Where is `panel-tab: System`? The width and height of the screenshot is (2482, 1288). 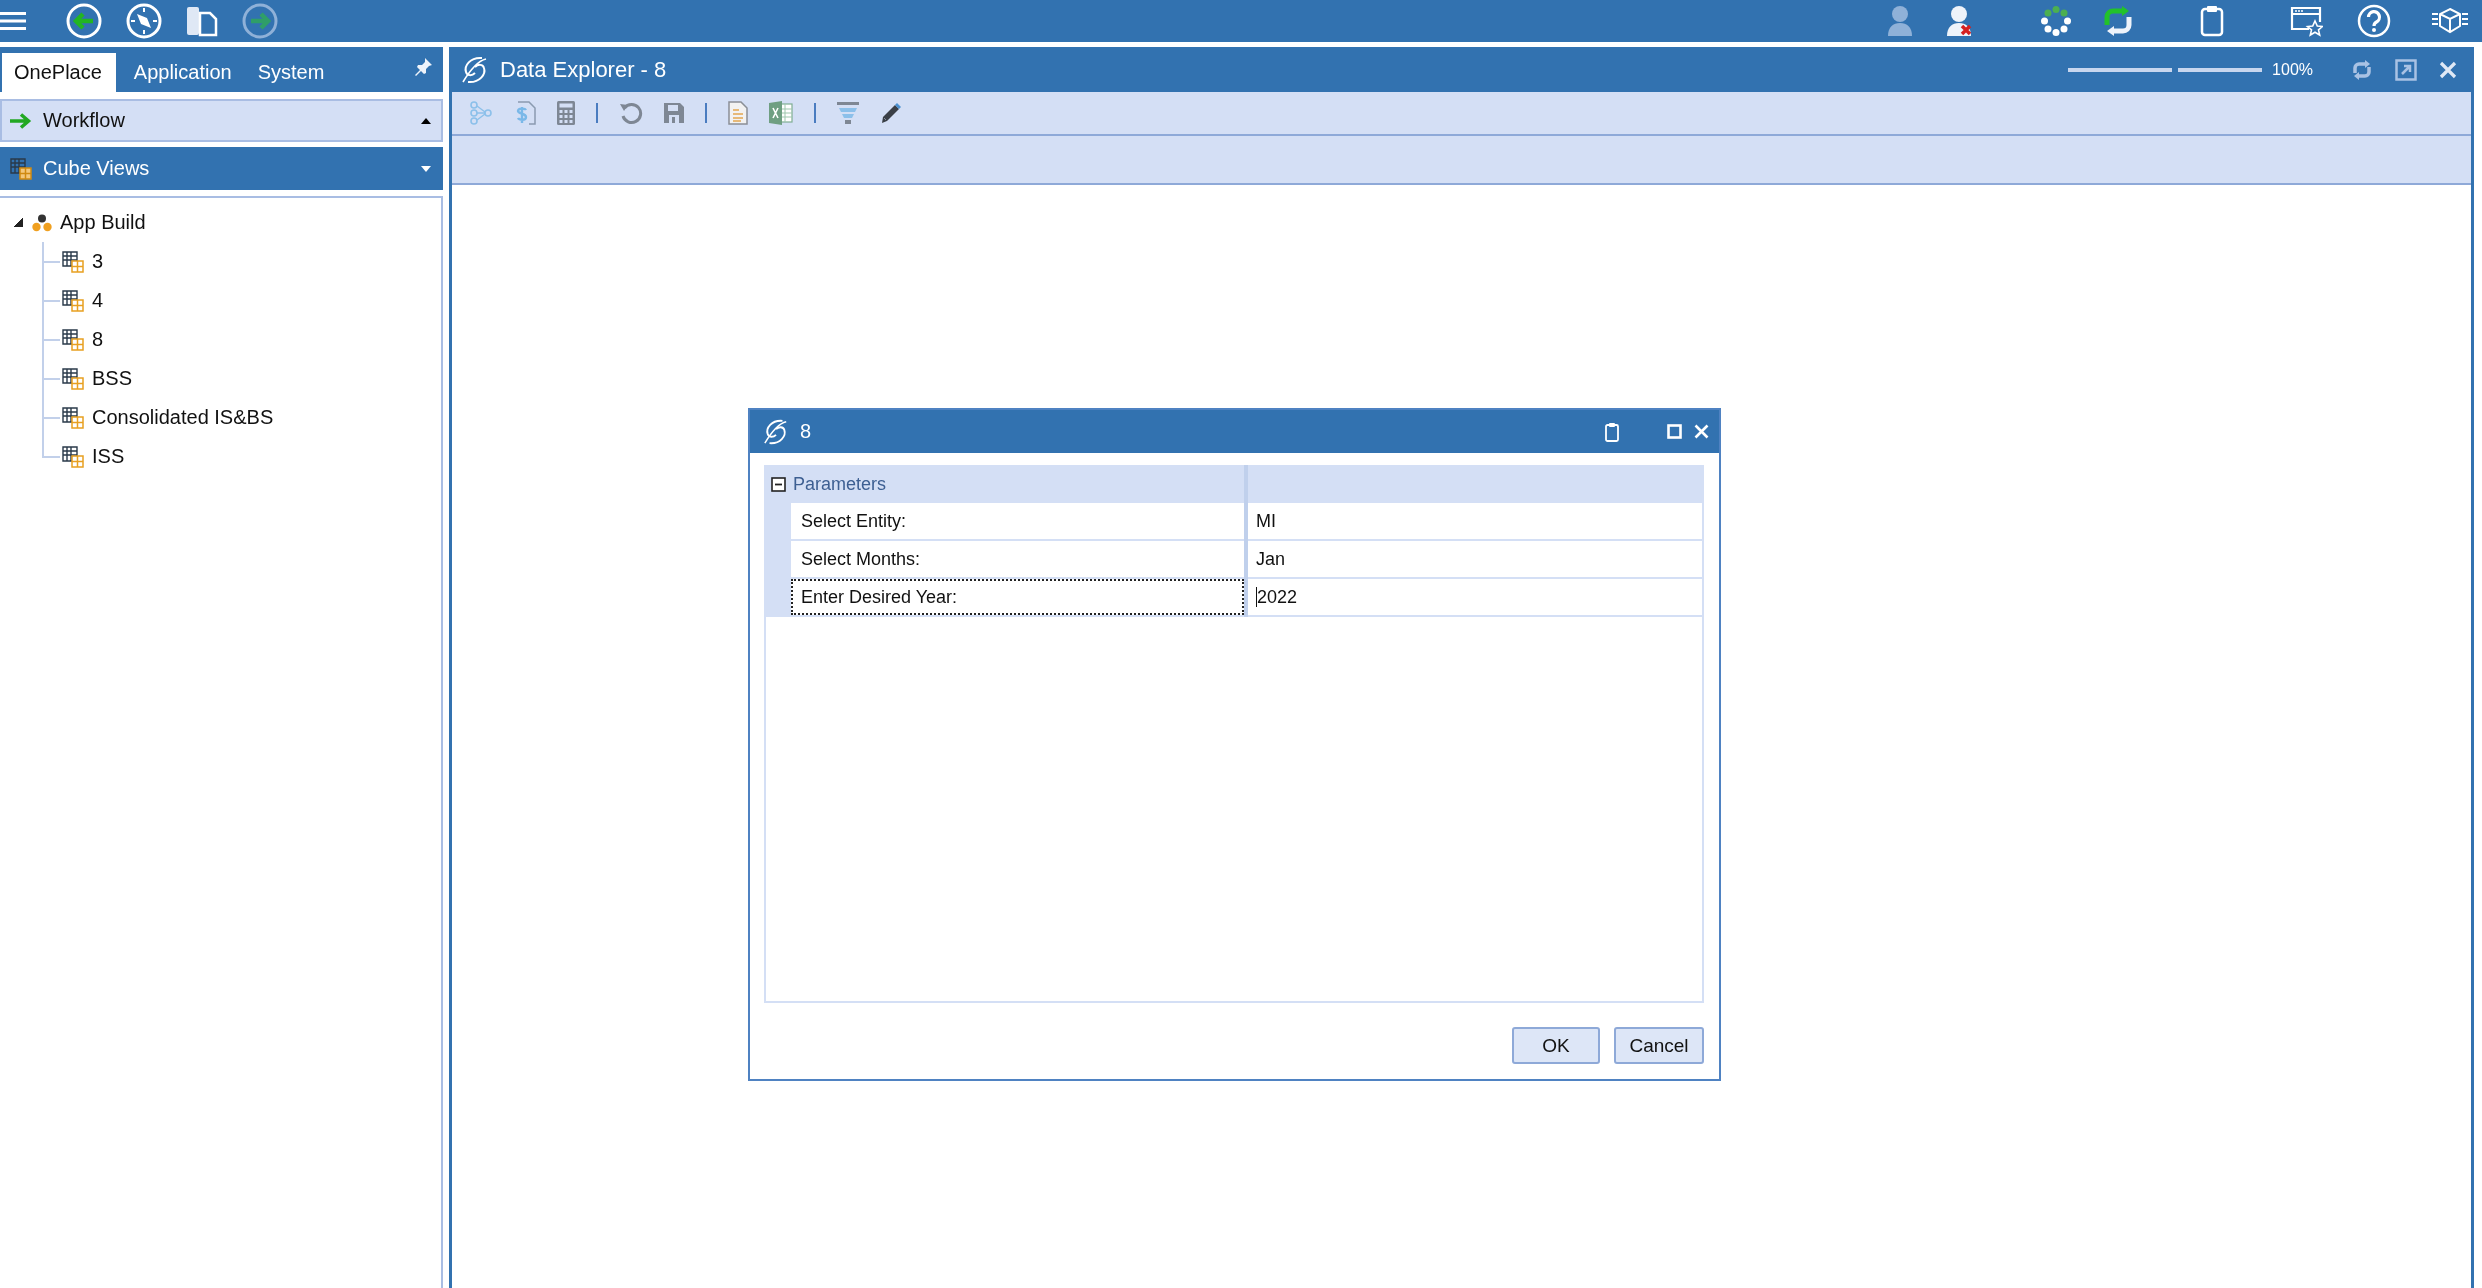
panel-tab: System is located at coordinates (292, 72).